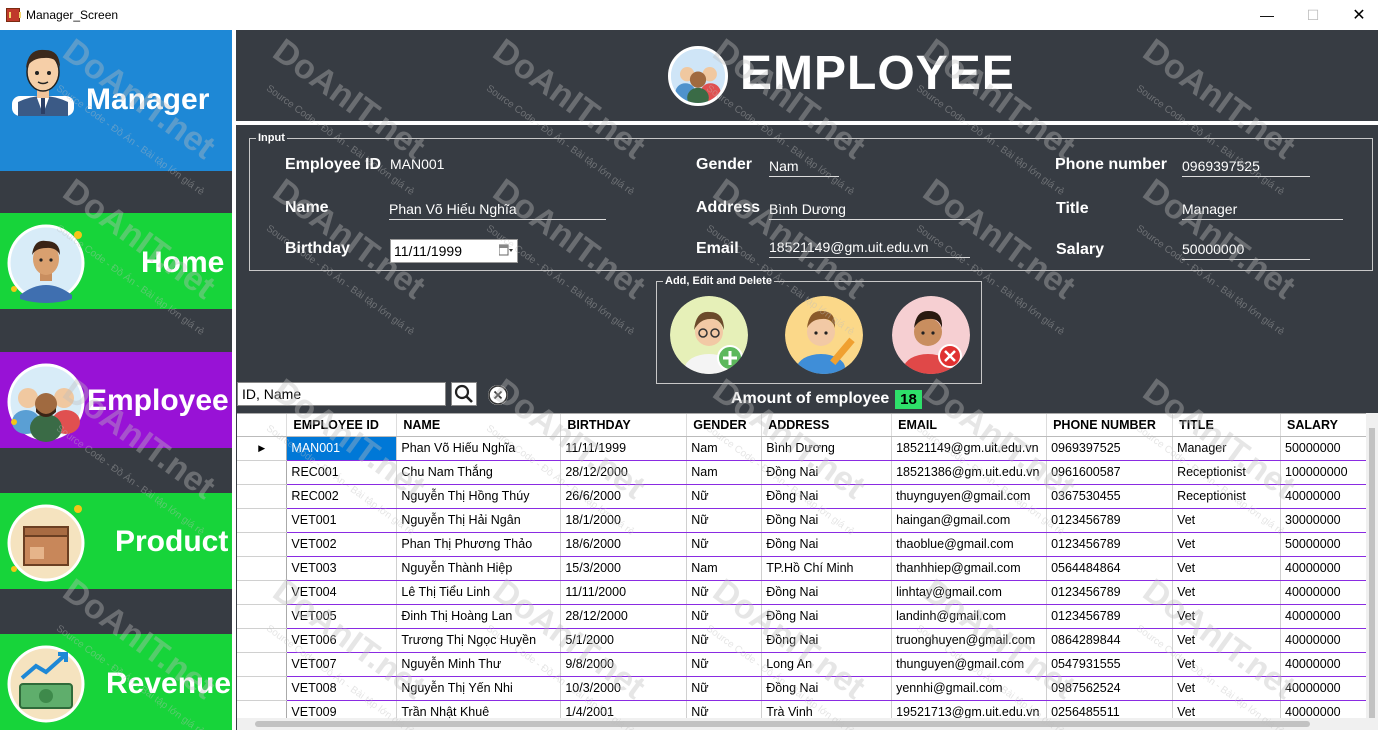  What do you see at coordinates (624, 425) in the screenshot?
I see `column-header: BIRTHDAY` at bounding box center [624, 425].